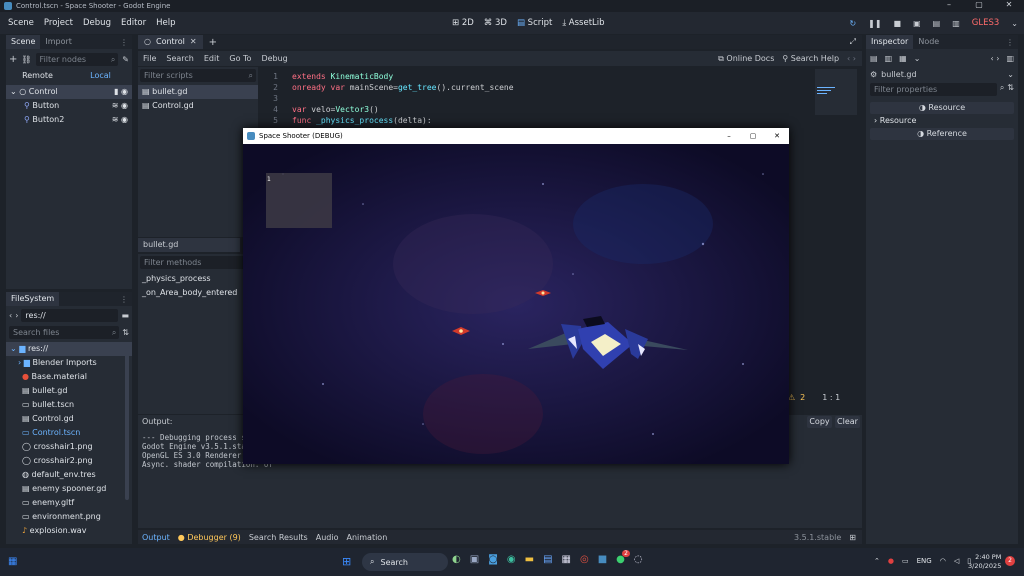 The height and width of the screenshot is (576, 1024). What do you see at coordinates (566, 559) in the screenshot?
I see `calendar-app-icon: ▦` at bounding box center [566, 559].